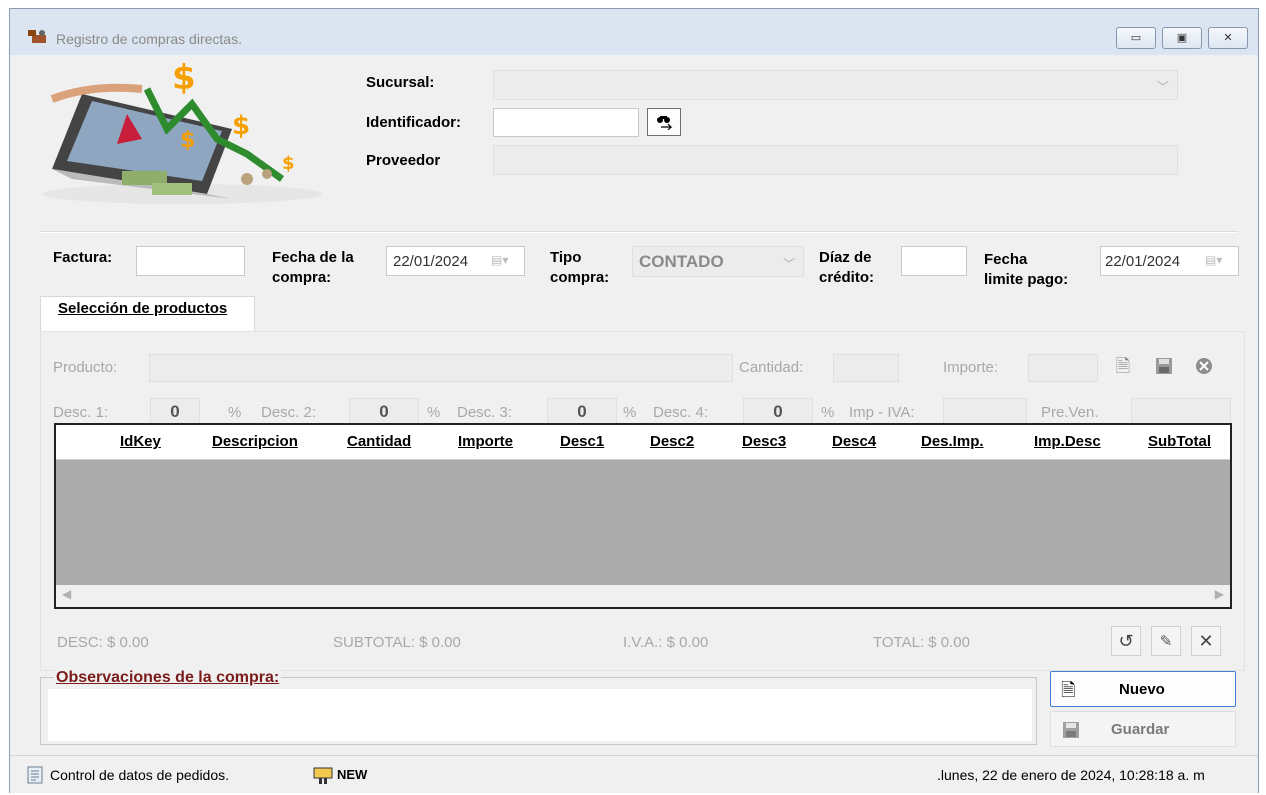  I want to click on column-header: Descripcion, so click(255, 441).